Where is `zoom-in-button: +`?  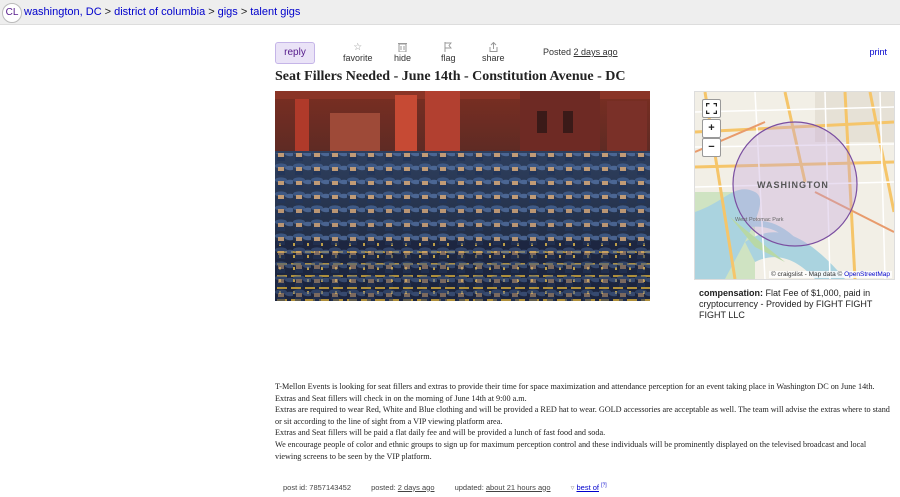
zoom-in-button: + is located at coordinates (711, 128).